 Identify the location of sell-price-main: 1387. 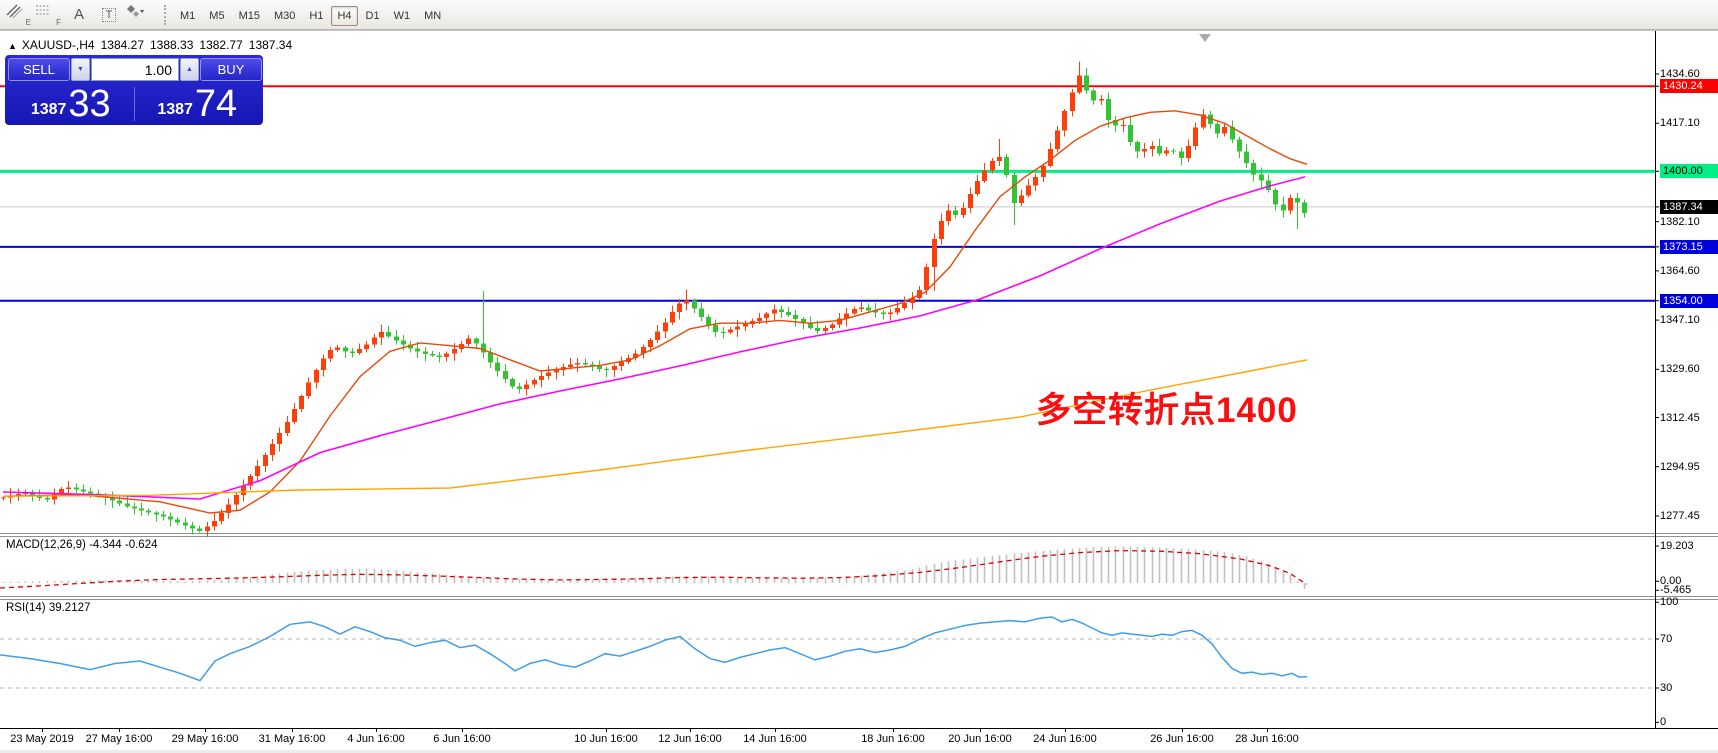
(48, 109).